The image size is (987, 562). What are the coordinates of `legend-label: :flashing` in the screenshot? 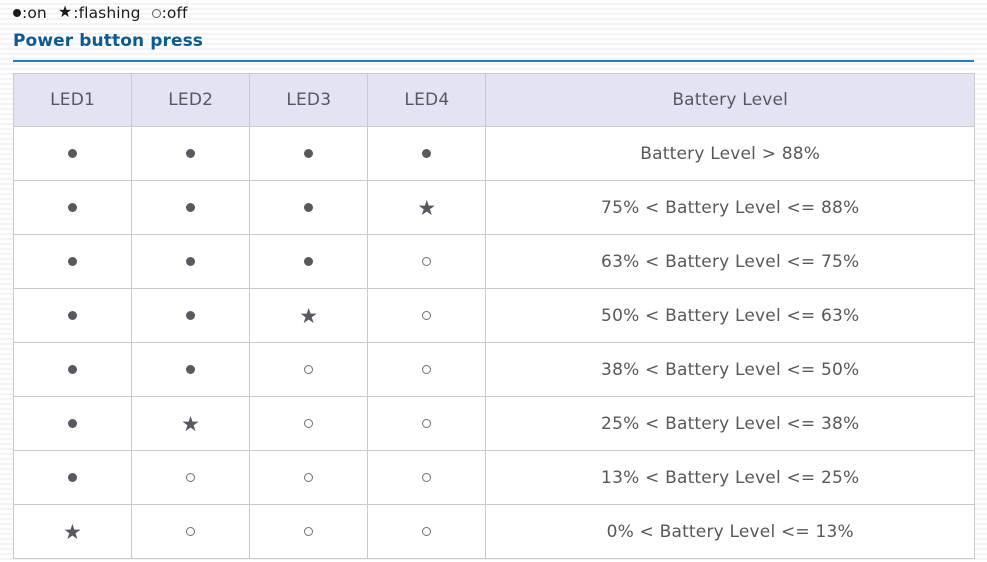 It's located at (107, 13).